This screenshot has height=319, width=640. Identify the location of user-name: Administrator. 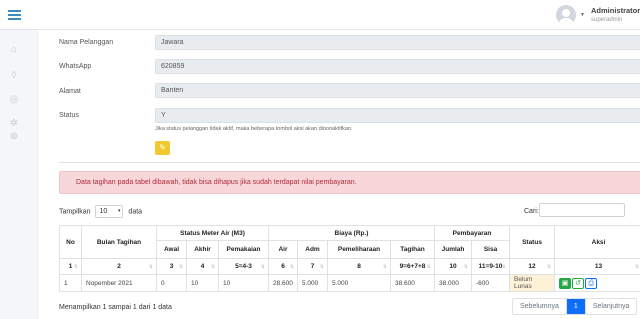
(615, 10).